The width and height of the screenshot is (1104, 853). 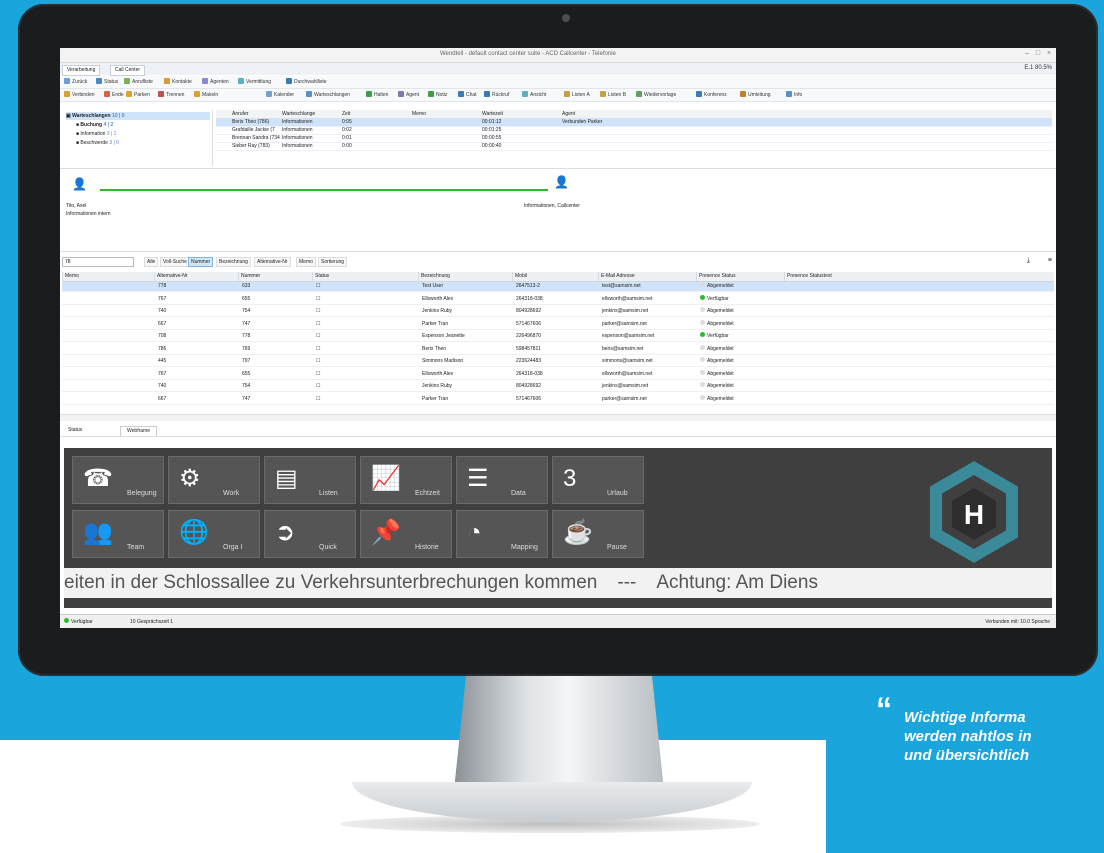 What do you see at coordinates (625, 311) in the screenshot?
I see `table-cell: jenkins@samsim.net` at bounding box center [625, 311].